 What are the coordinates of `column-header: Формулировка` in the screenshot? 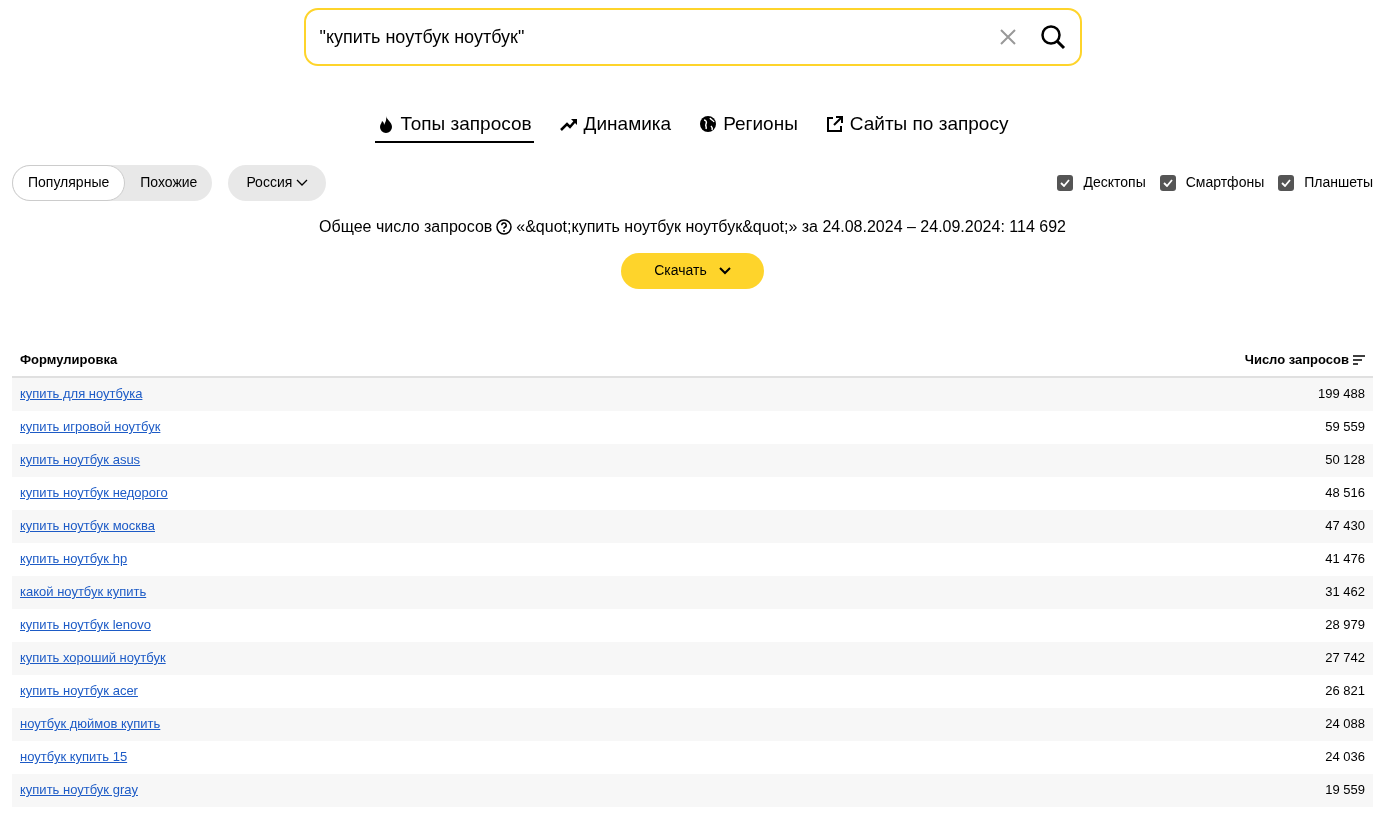 It's located at (69, 360).